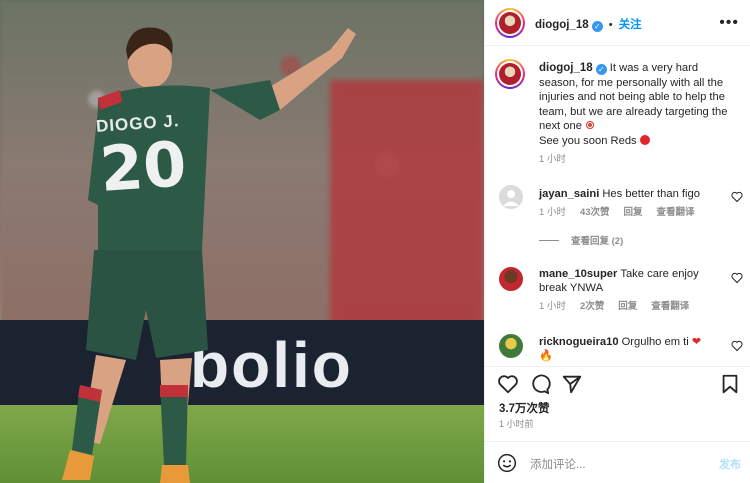 Image resolution: width=750 pixels, height=483 pixels. What do you see at coordinates (540, 384) in the screenshot?
I see `comment-bubble-icon` at bounding box center [540, 384].